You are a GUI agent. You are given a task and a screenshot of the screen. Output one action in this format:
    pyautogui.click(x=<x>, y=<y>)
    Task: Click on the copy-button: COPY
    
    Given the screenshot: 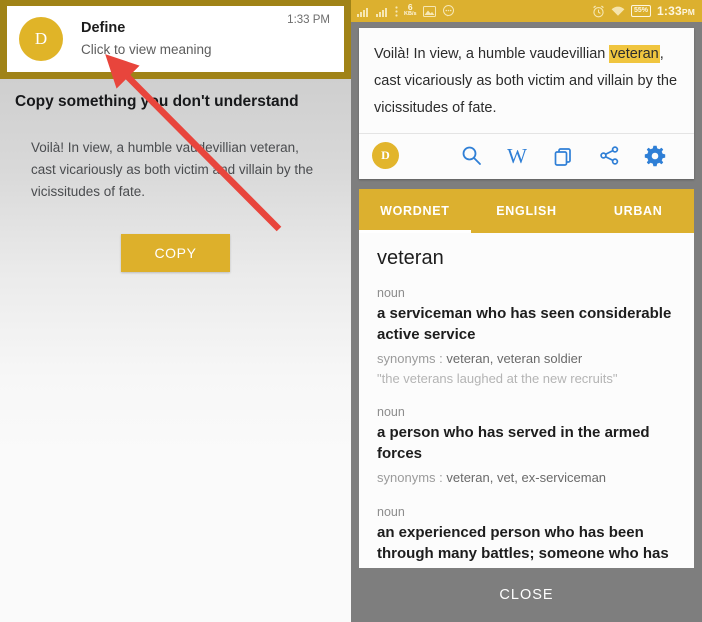 What is the action you would take?
    pyautogui.click(x=175, y=253)
    